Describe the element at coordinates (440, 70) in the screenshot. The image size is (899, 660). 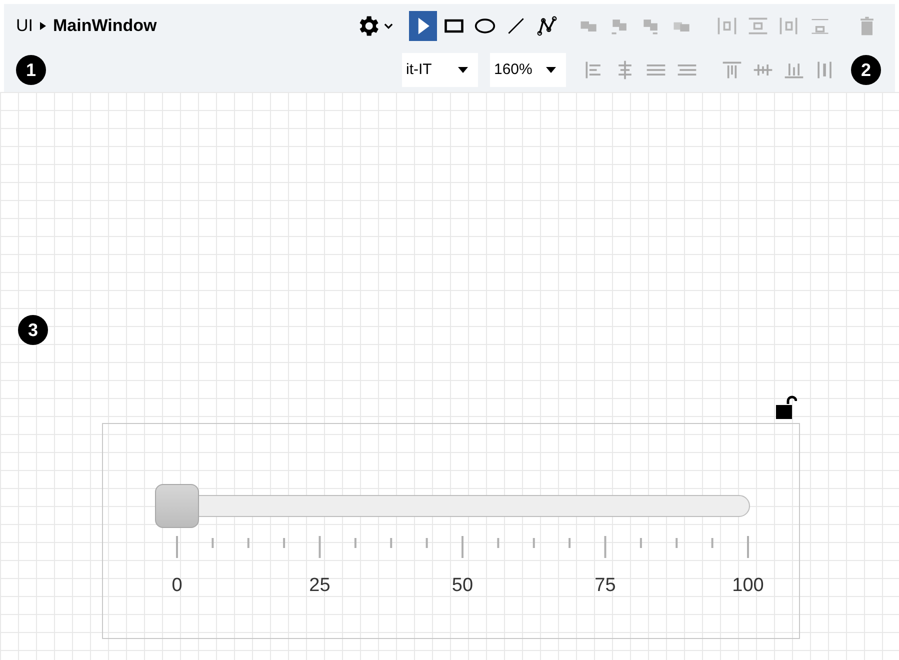
I see `locale-dropdown: it-IT` at that location.